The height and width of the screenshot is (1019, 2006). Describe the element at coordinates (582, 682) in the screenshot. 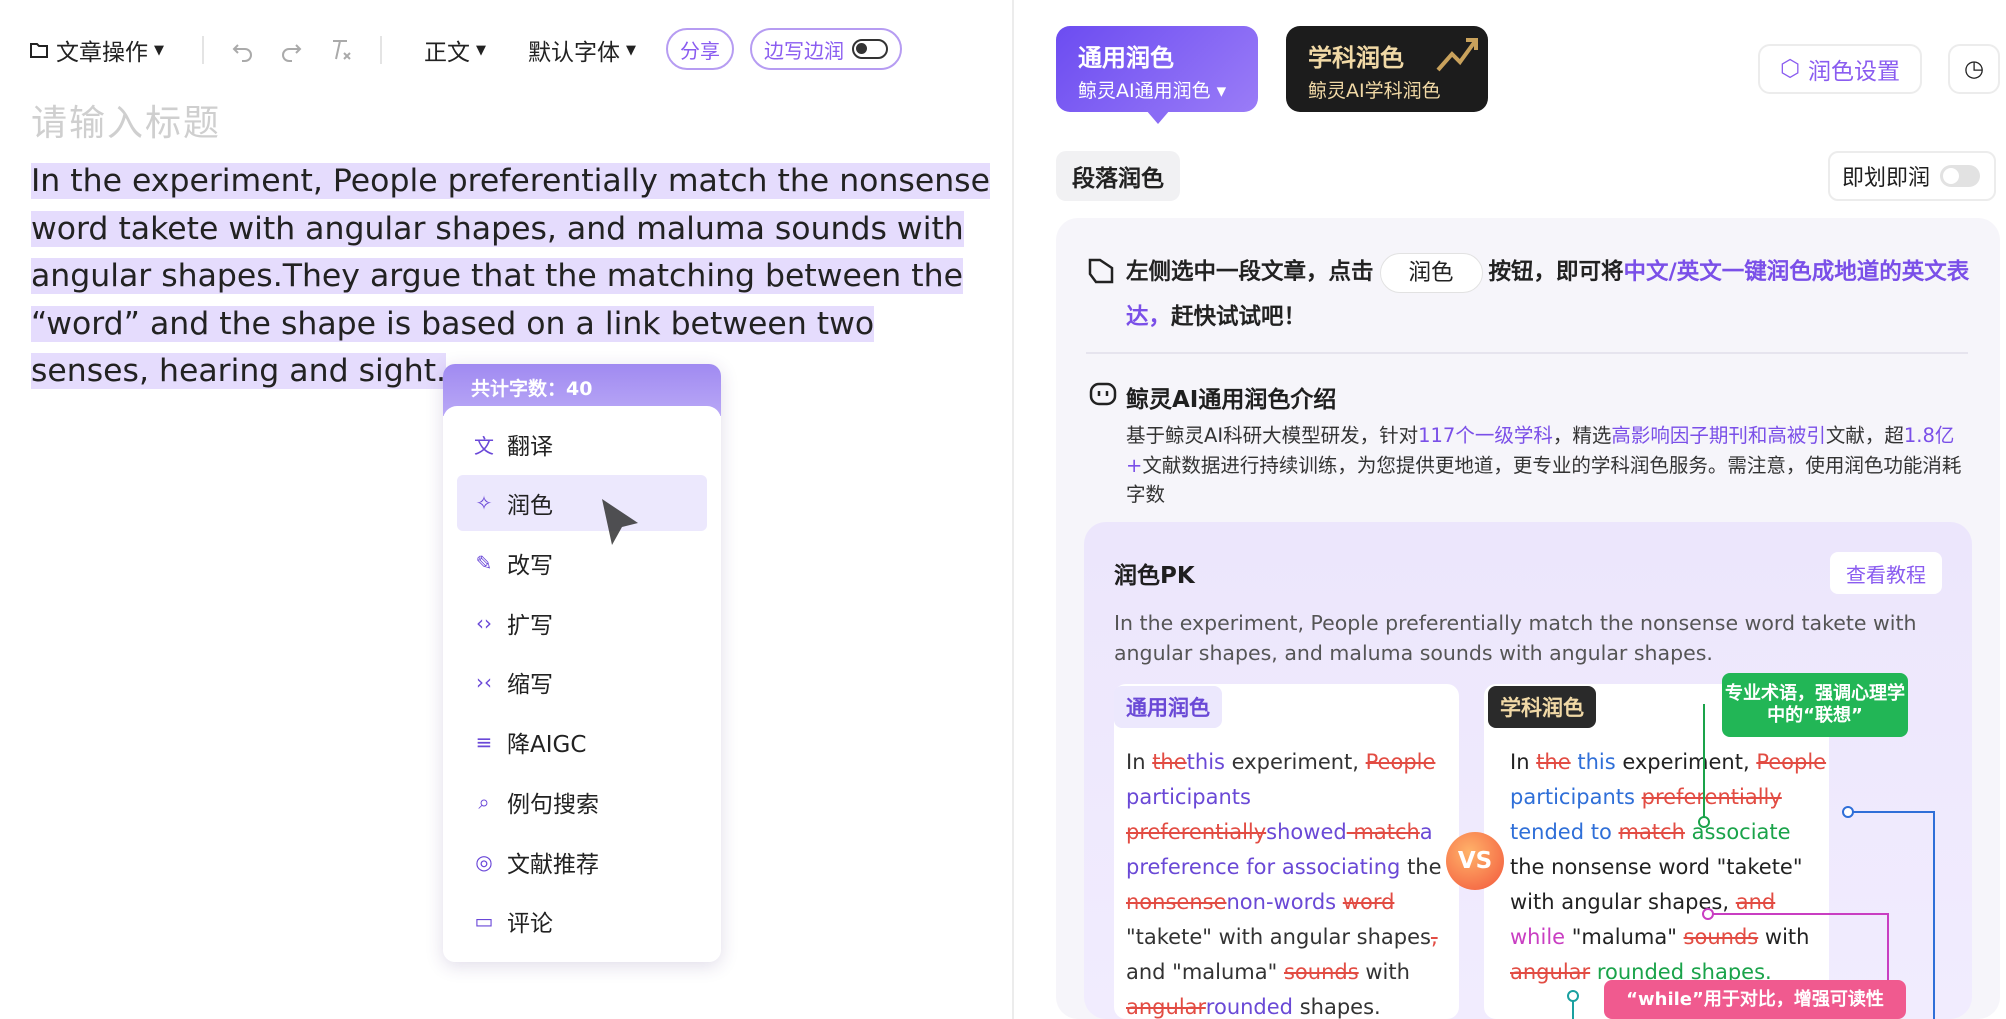

I see `menu-item-shrink: ›‹ 缩写` at that location.